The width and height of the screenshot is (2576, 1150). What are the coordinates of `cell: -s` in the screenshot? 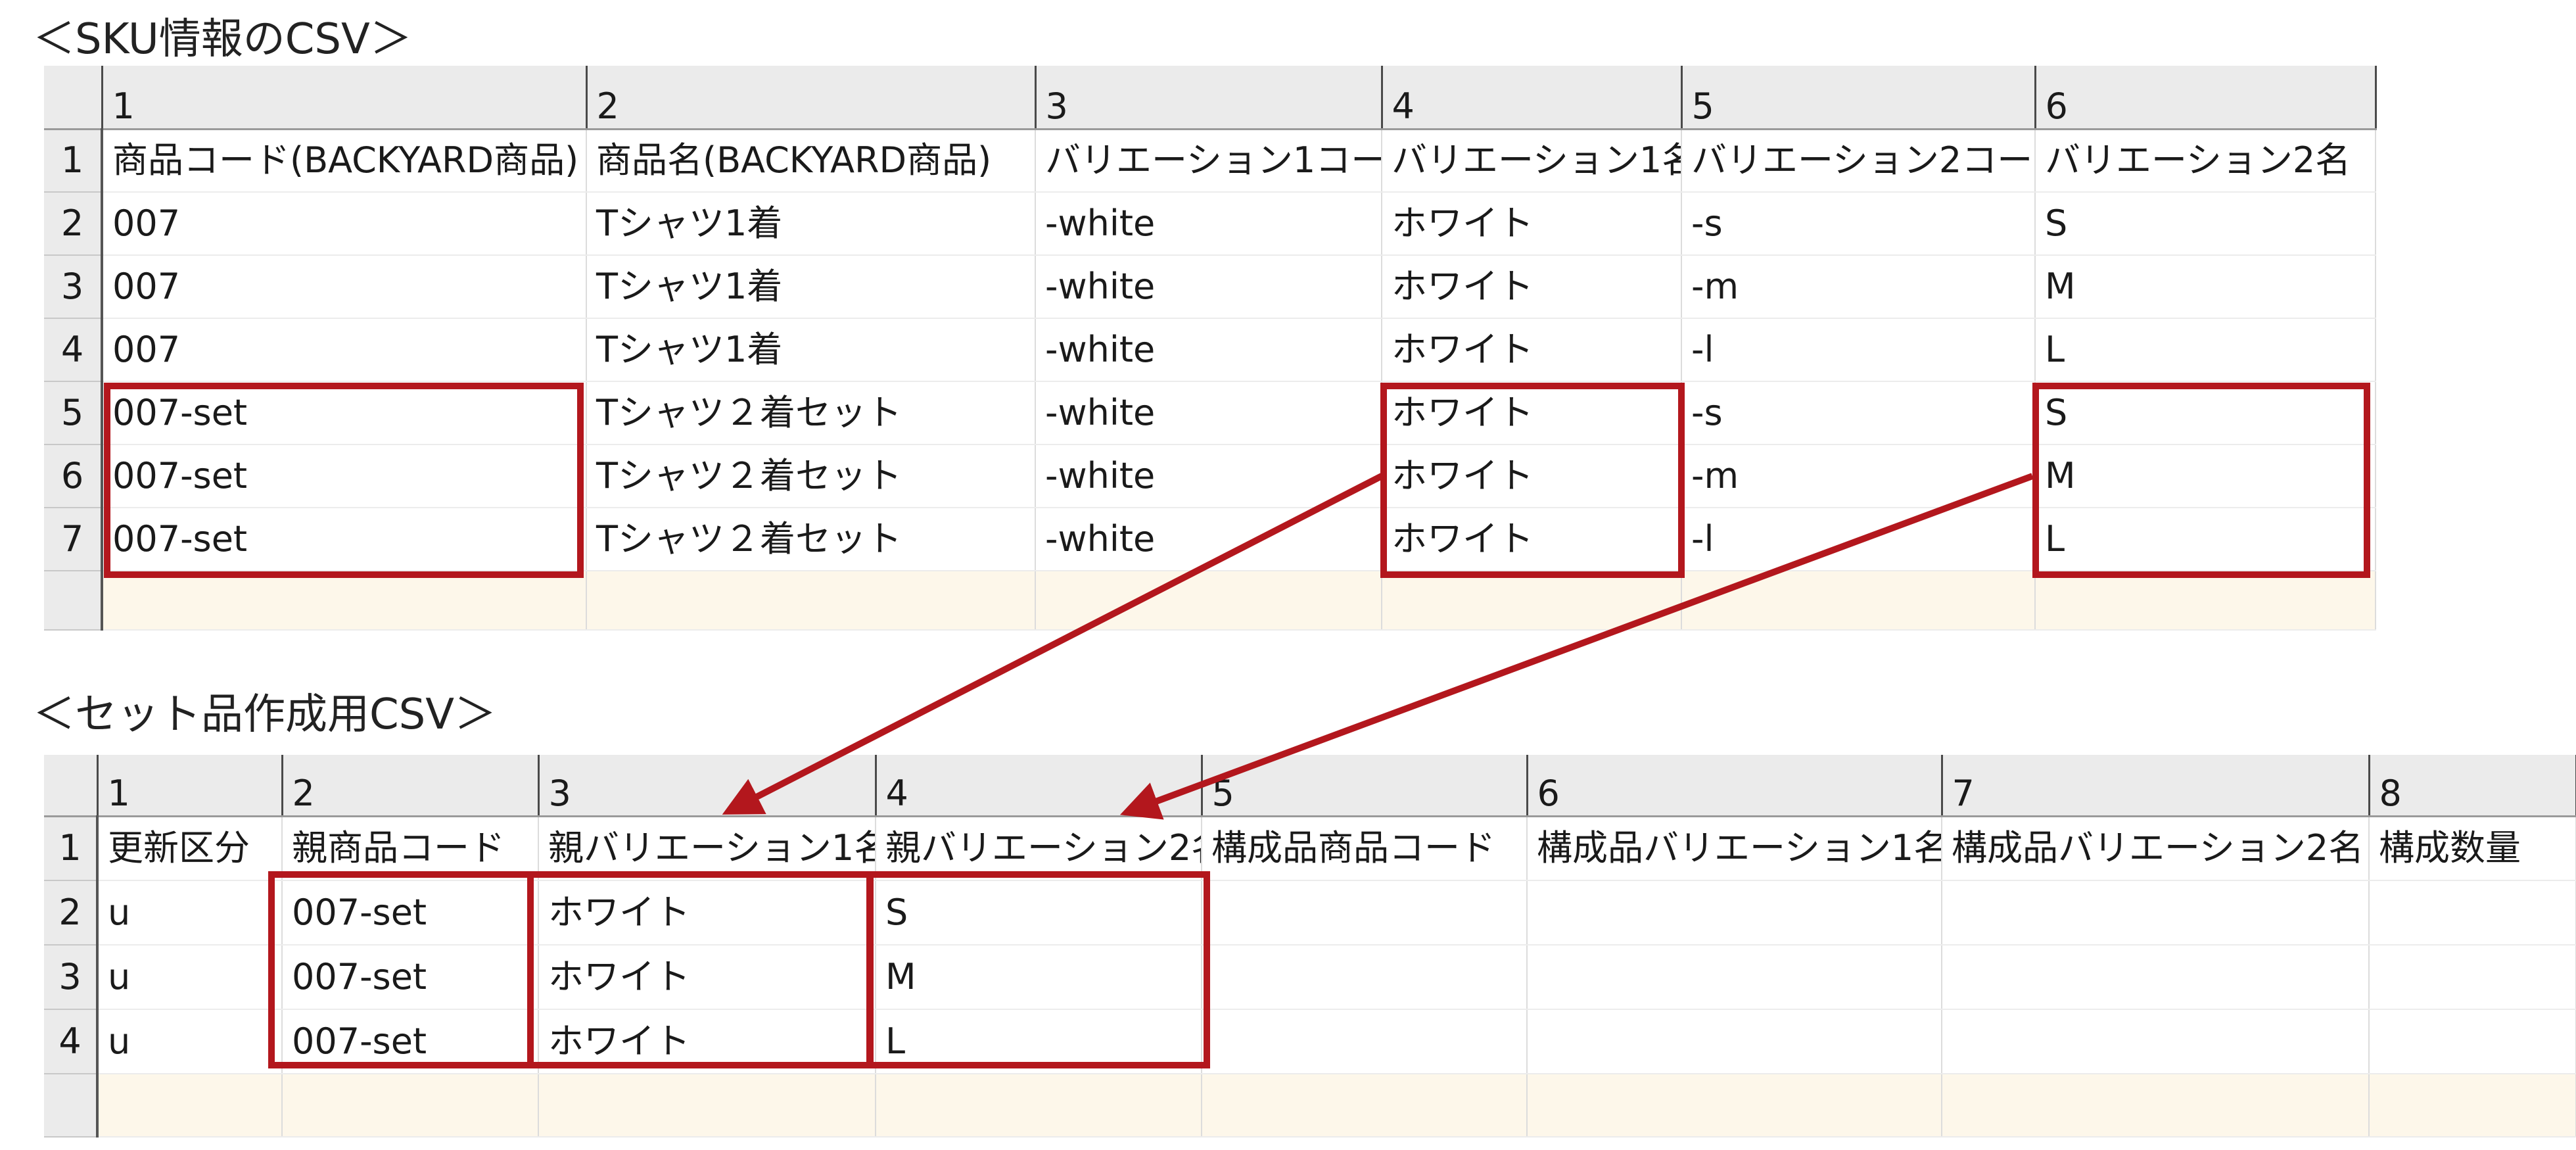 It's located at (1858, 224).